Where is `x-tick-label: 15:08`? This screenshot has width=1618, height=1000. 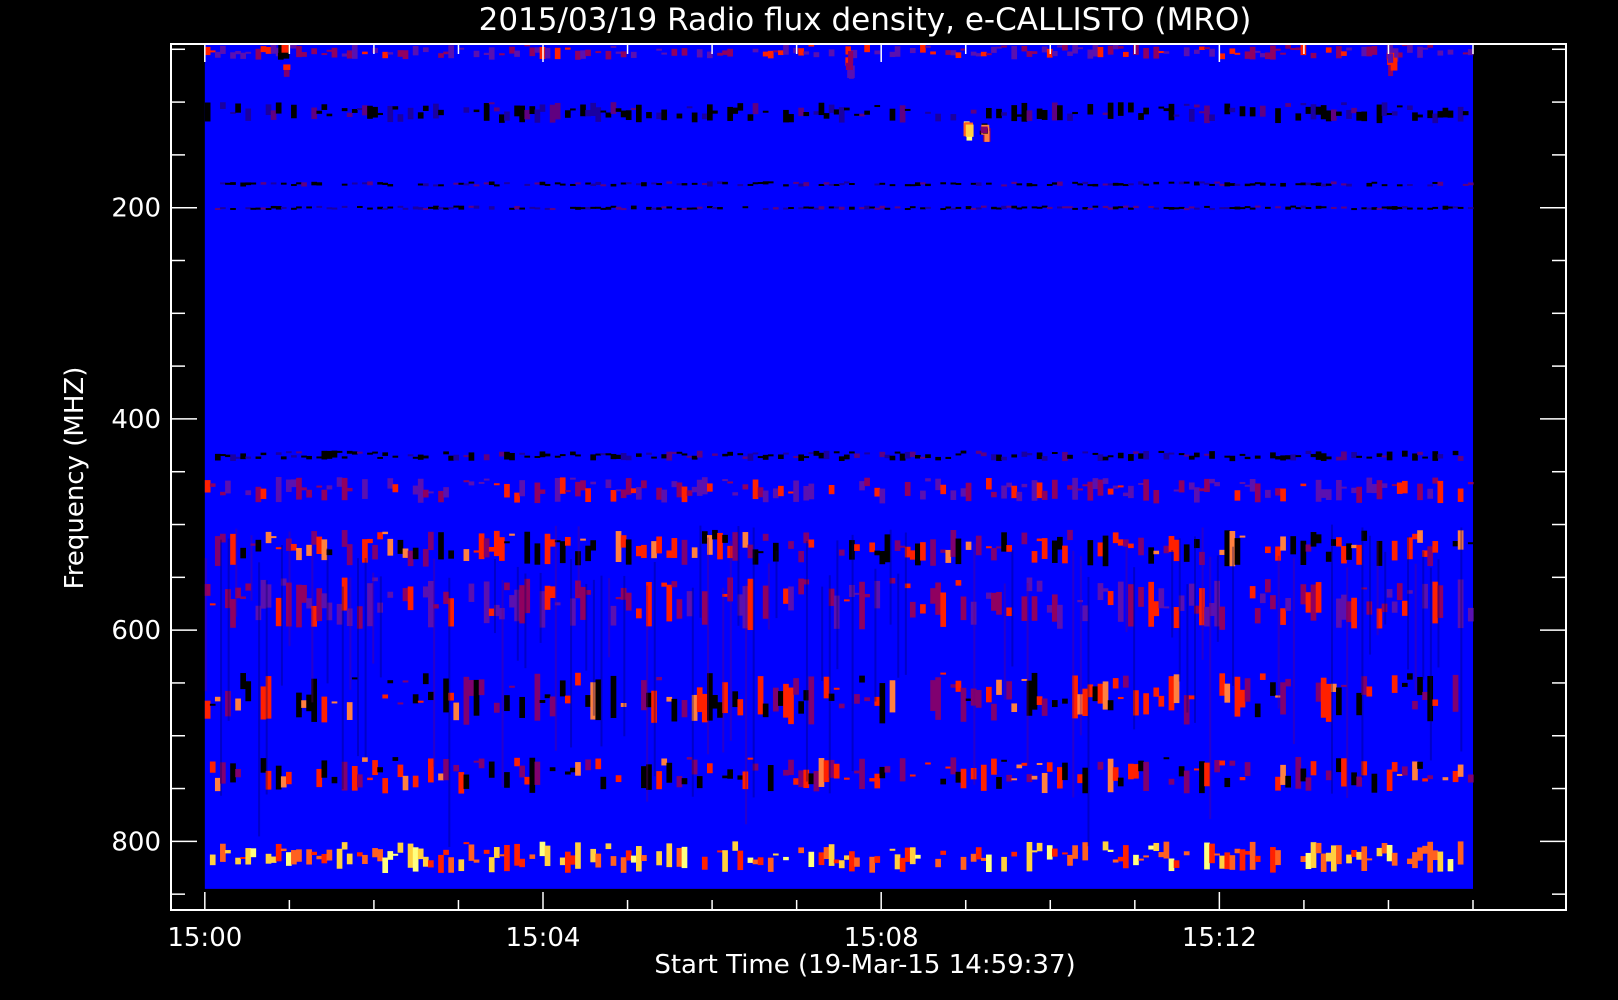 x-tick-label: 15:08 is located at coordinates (881, 938).